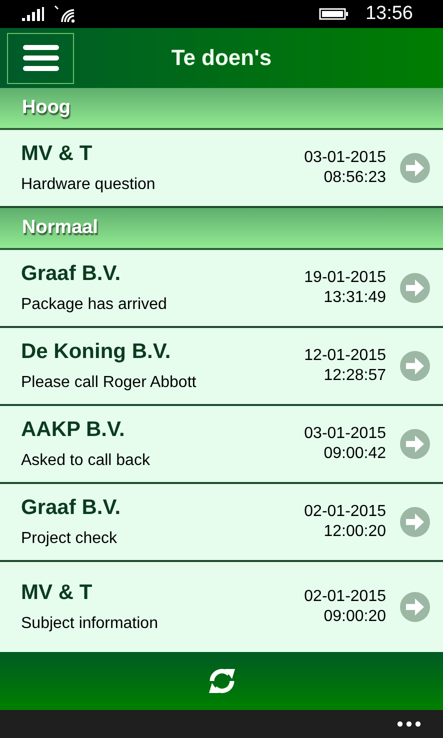  What do you see at coordinates (69, 539) in the screenshot?
I see `item-subject: Project check` at bounding box center [69, 539].